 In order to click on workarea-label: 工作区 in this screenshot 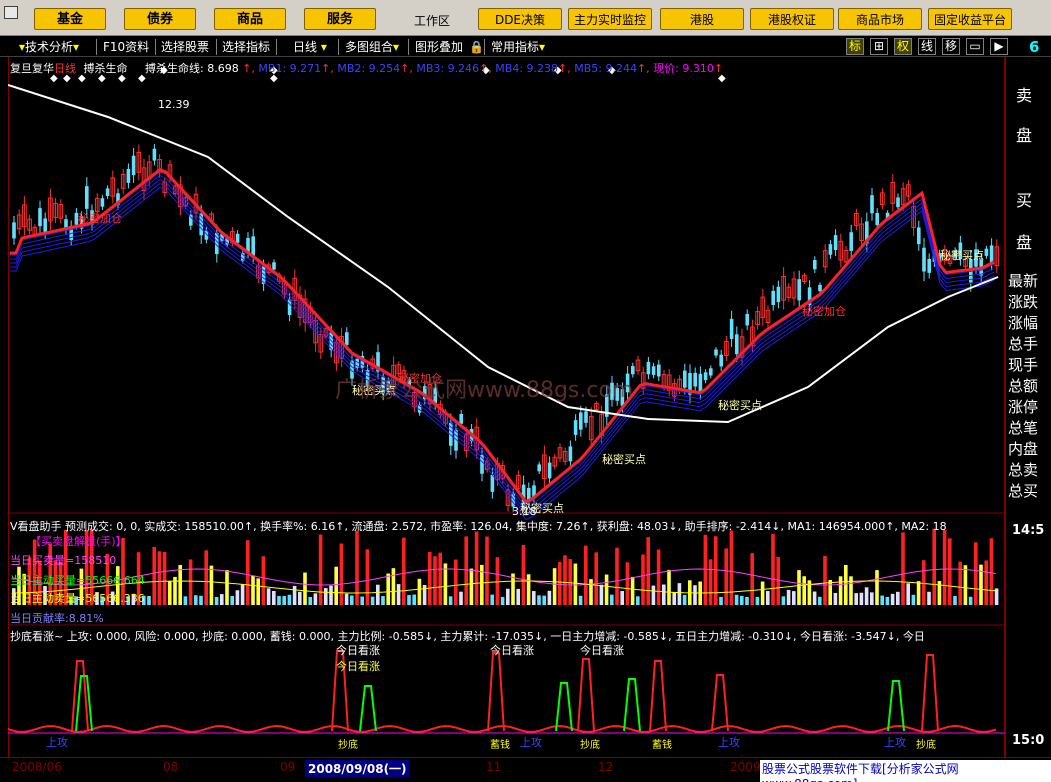, I will do `click(432, 20)`.